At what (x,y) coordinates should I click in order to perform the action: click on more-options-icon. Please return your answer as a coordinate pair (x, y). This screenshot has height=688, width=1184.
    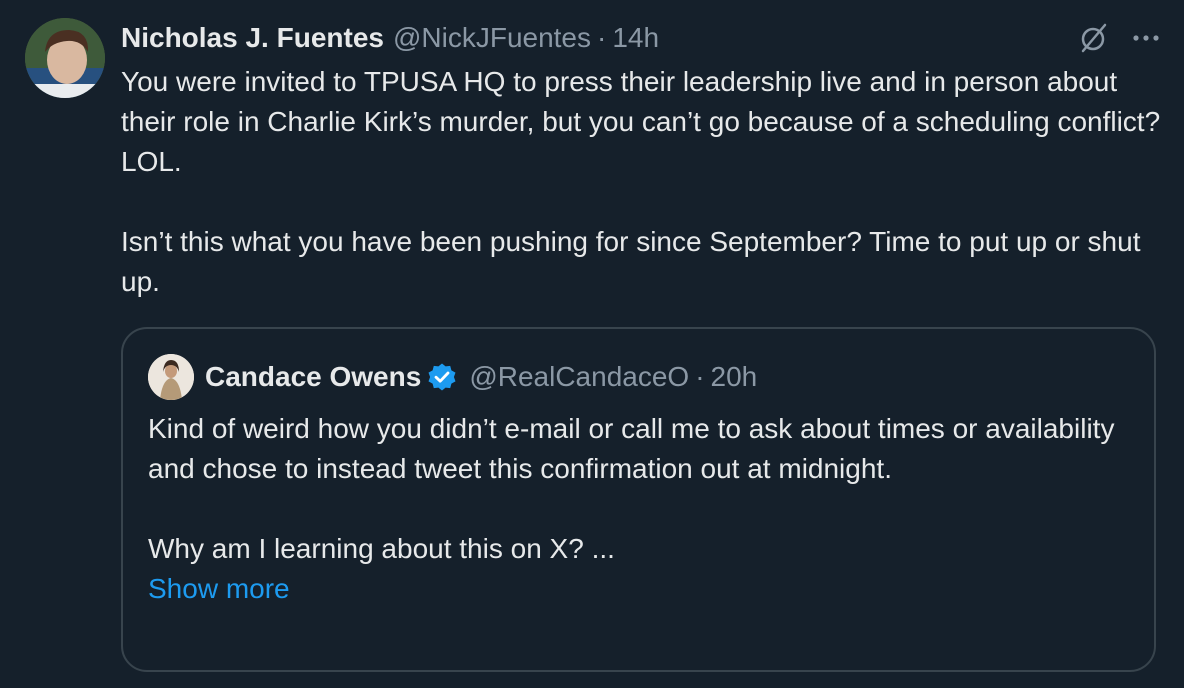
    Looking at the image, I should click on (1146, 38).